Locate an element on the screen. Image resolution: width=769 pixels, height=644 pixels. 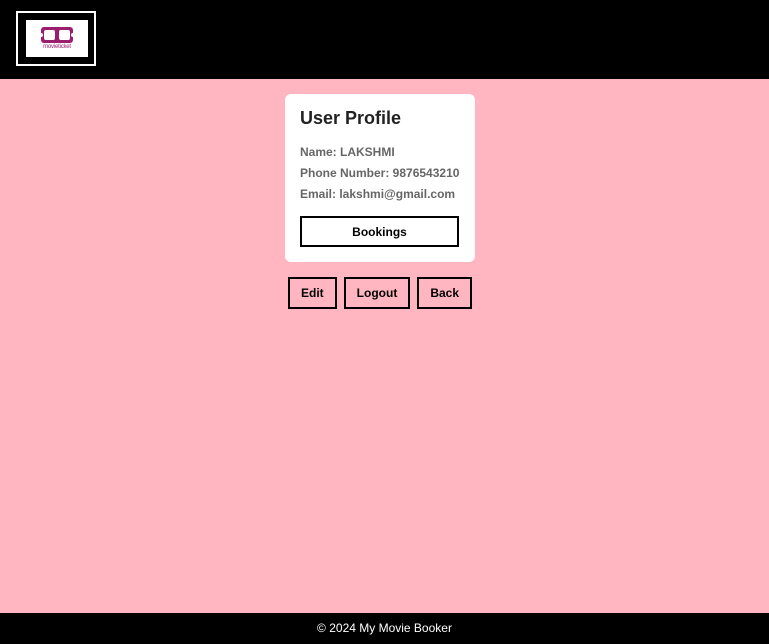
bookings-button: Bookings is located at coordinates (379, 231).